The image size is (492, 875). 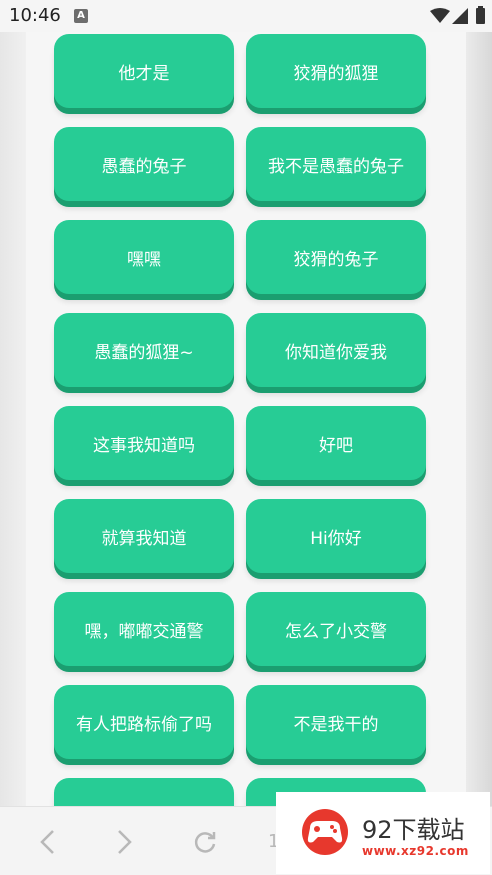 I want to click on back-icon, so click(x=47, y=842).